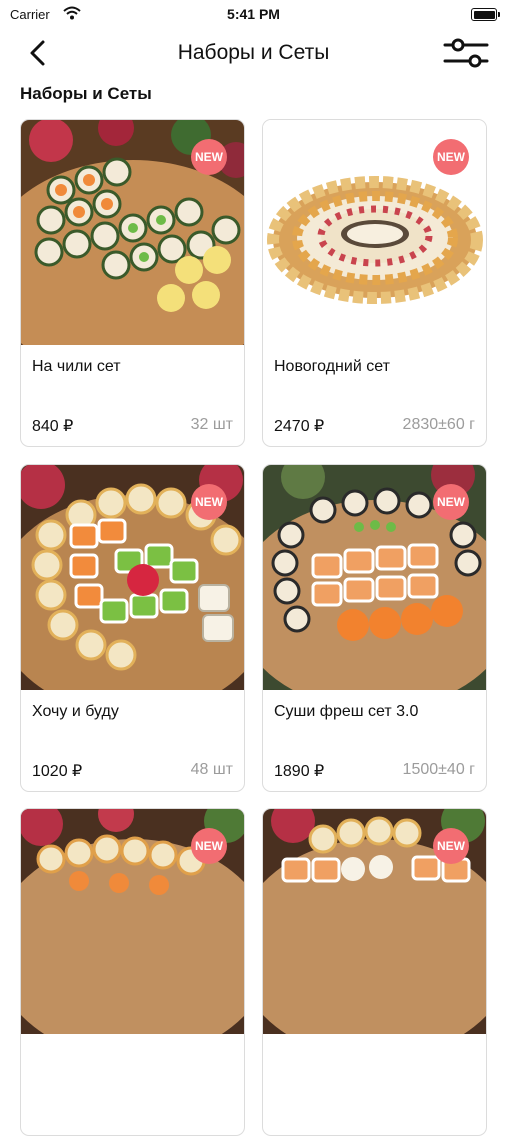  I want to click on product-price: 840 ₽, so click(53, 426).